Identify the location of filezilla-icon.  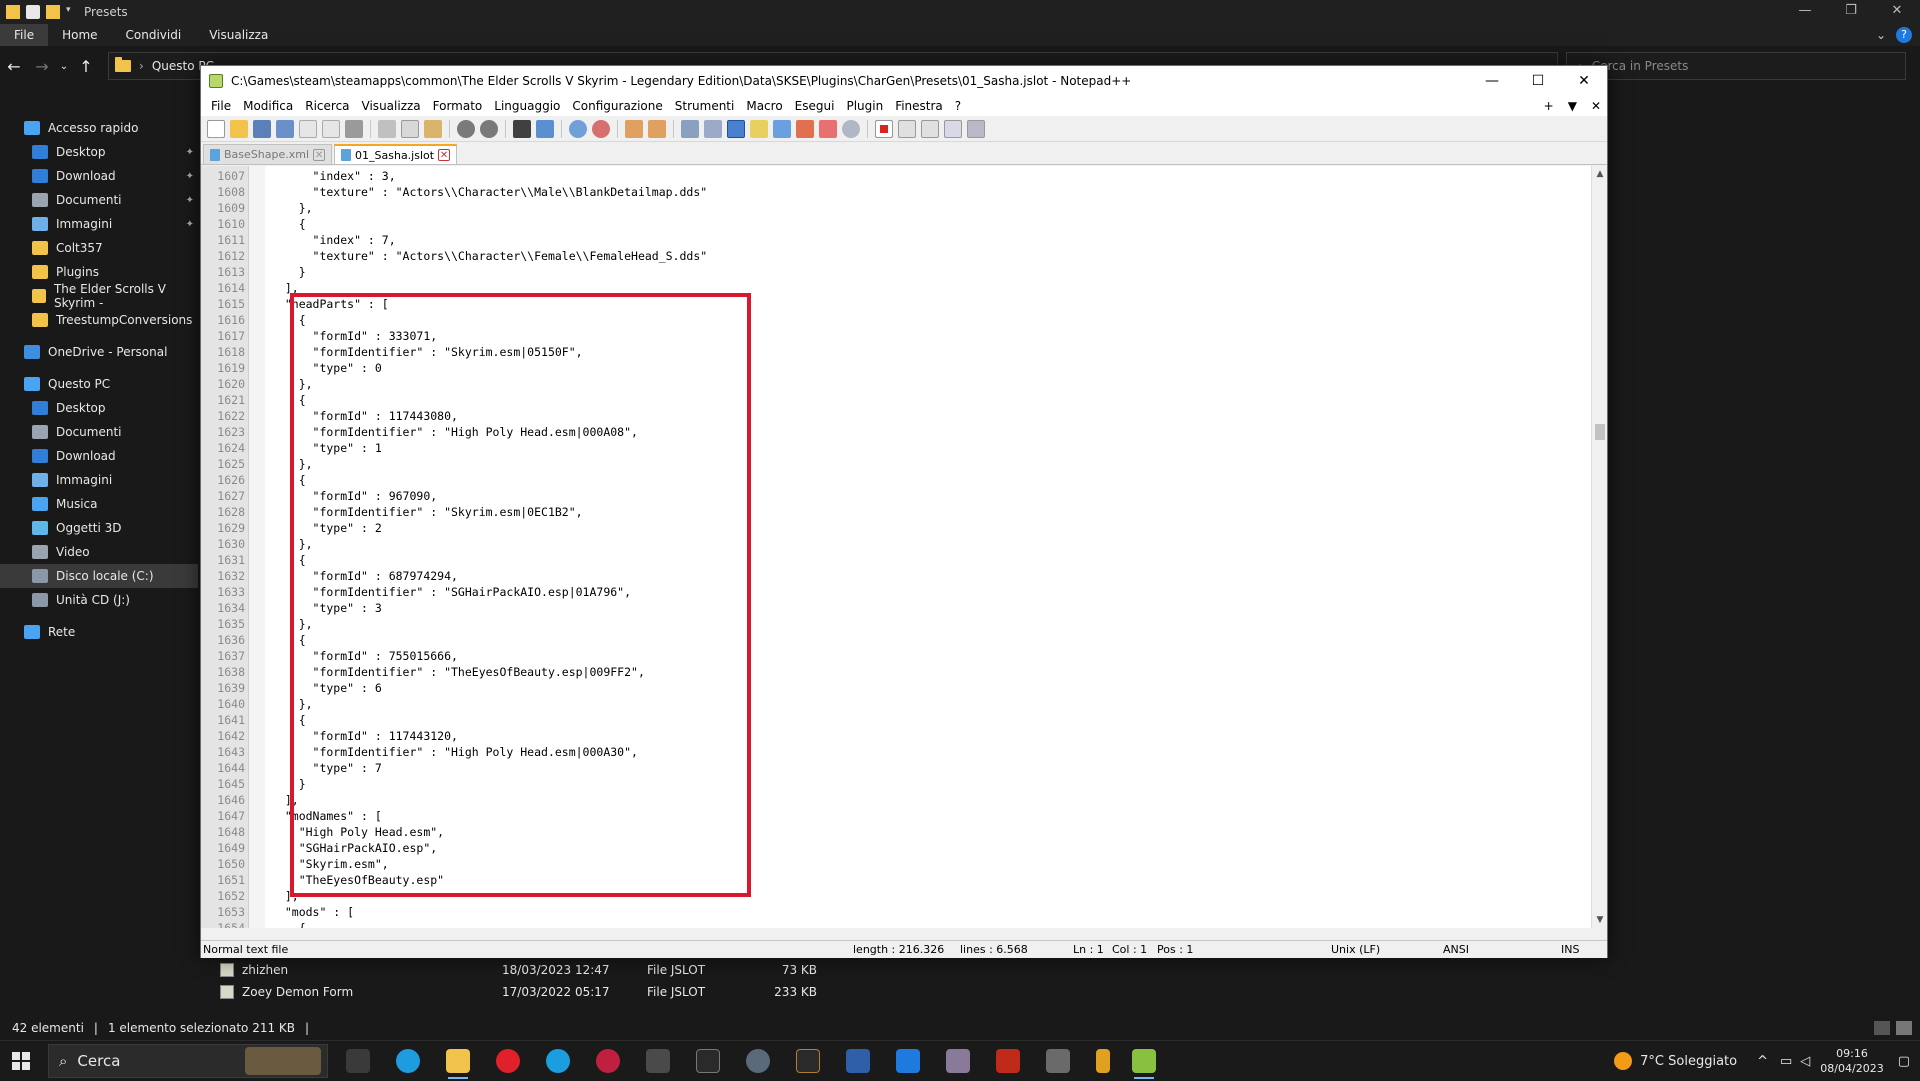
(1008, 1061).